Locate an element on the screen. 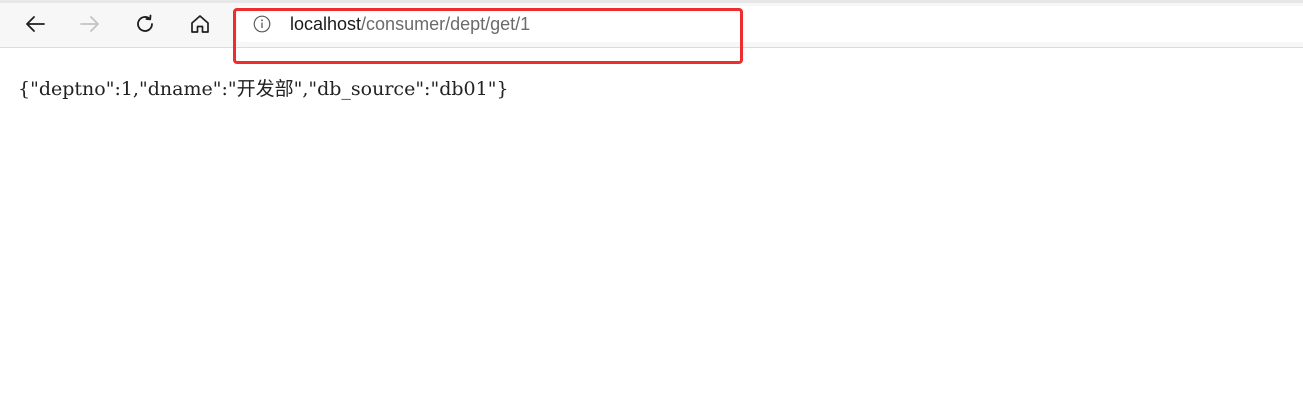  url-path: /consumer/dept/get/1 is located at coordinates (446, 24).